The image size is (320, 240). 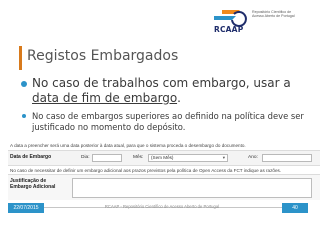 What do you see at coordinates (105, 98) in the screenshot?
I see `bullet-1-underlined-text: data de fim de embargo` at bounding box center [105, 98].